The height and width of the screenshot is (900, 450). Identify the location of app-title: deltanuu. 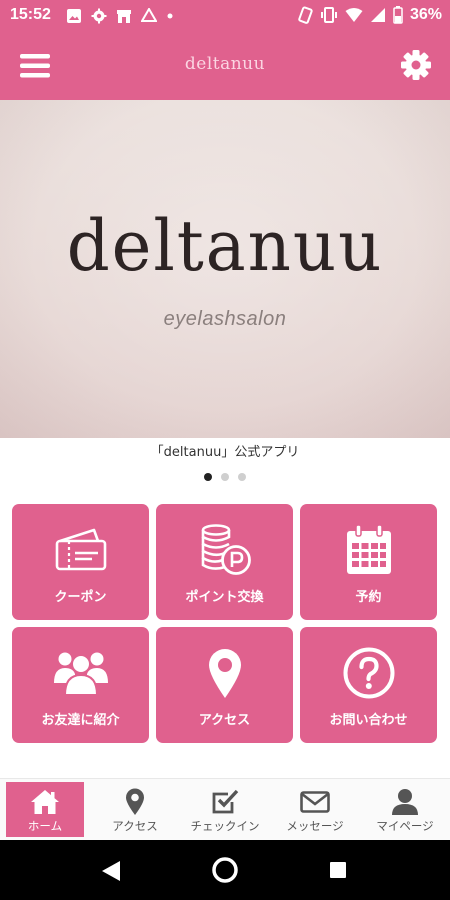
(225, 64).